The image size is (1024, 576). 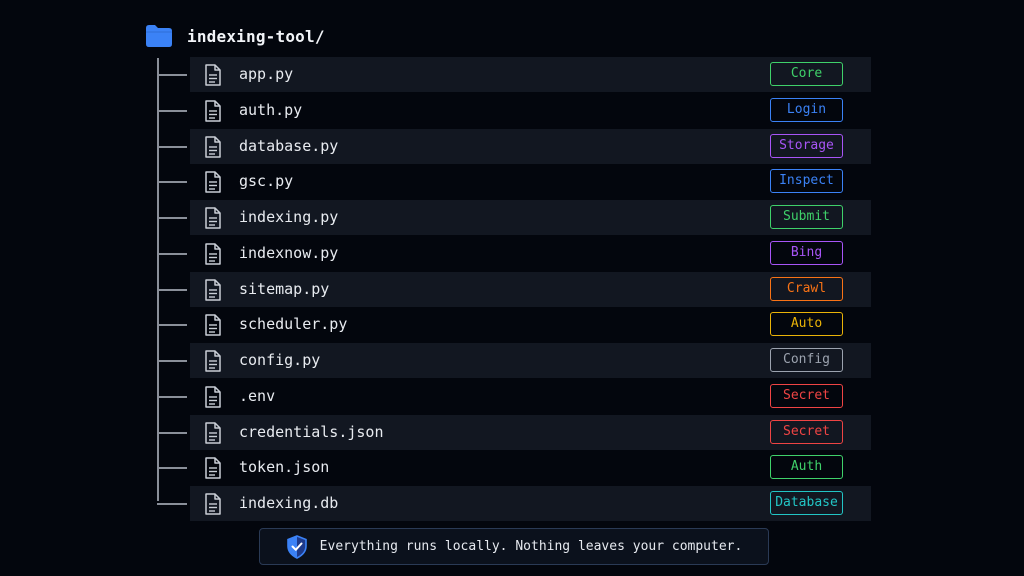 What do you see at coordinates (806, 217) in the screenshot?
I see `file-tag-badge: Submit` at bounding box center [806, 217].